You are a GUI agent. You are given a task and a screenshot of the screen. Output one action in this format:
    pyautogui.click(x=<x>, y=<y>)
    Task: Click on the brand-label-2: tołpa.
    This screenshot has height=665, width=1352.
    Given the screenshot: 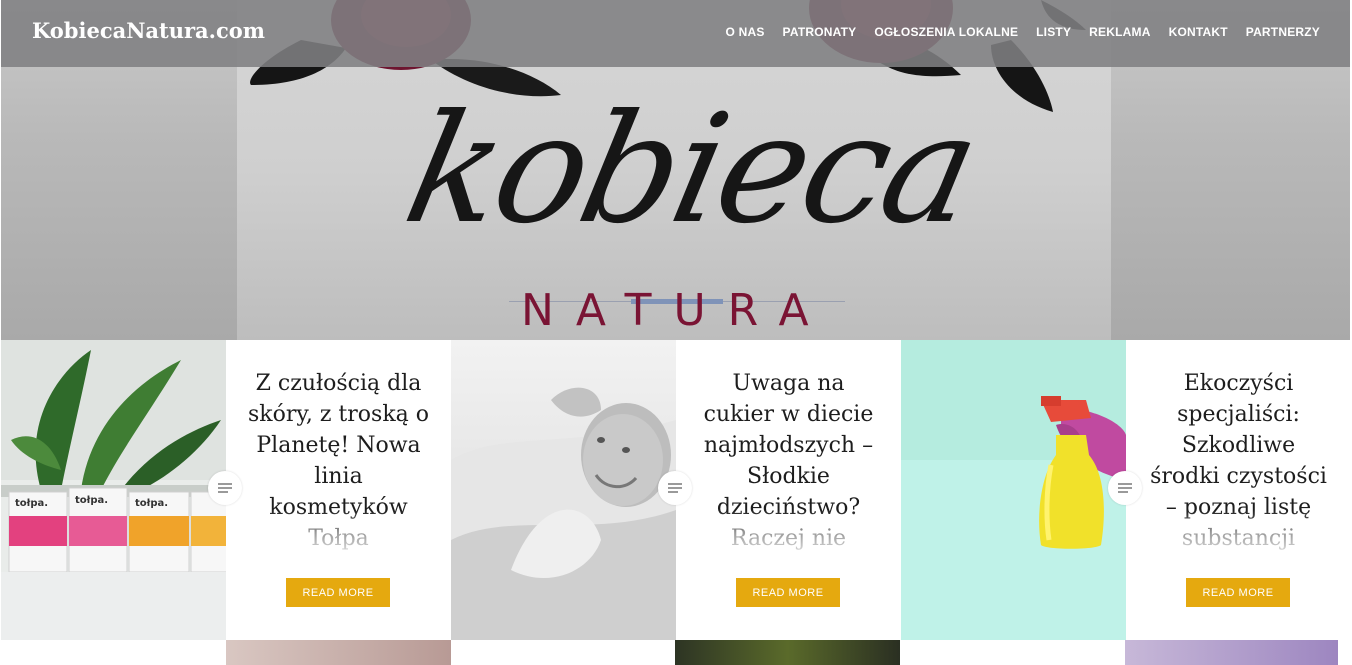 What is the action you would take?
    pyautogui.click(x=91, y=500)
    